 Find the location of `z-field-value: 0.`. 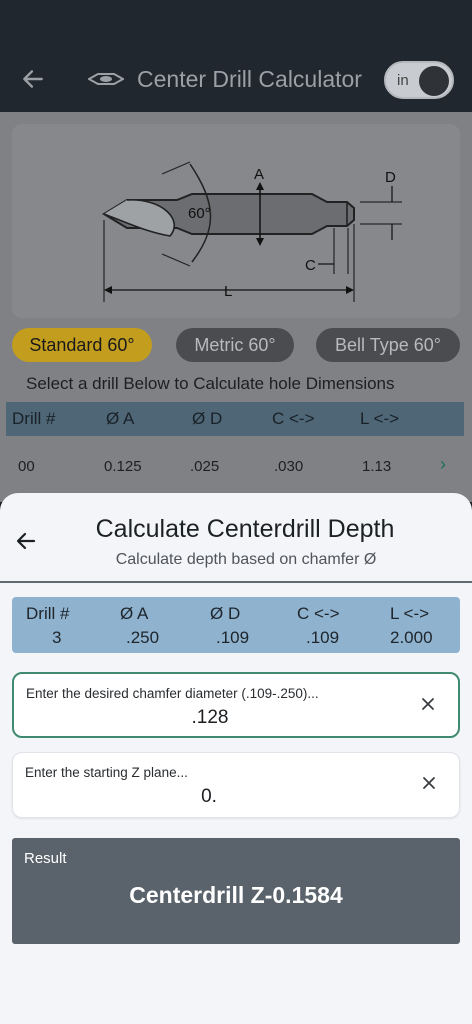

z-field-value: 0. is located at coordinates (209, 797).